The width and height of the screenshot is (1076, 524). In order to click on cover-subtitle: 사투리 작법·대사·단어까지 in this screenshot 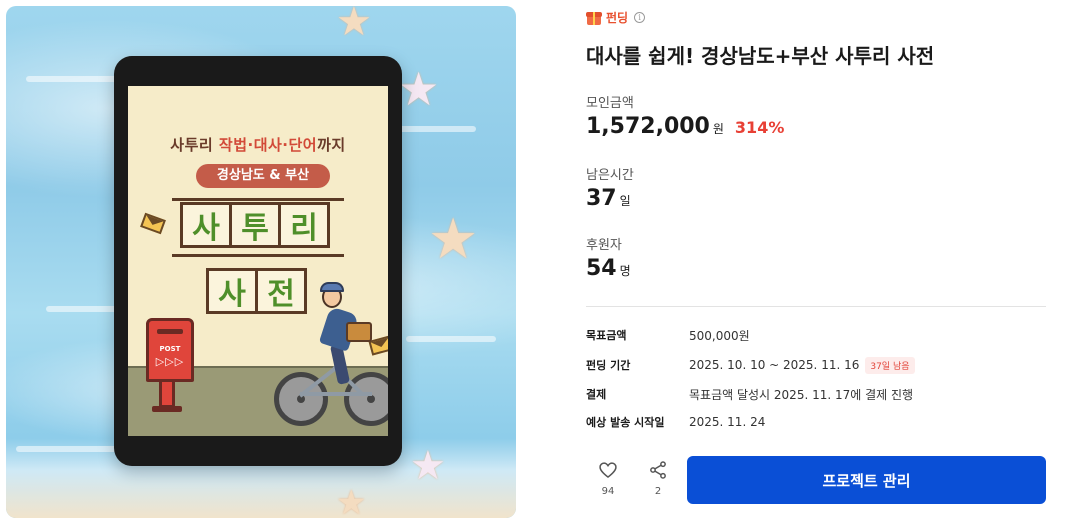, I will do `click(258, 144)`.